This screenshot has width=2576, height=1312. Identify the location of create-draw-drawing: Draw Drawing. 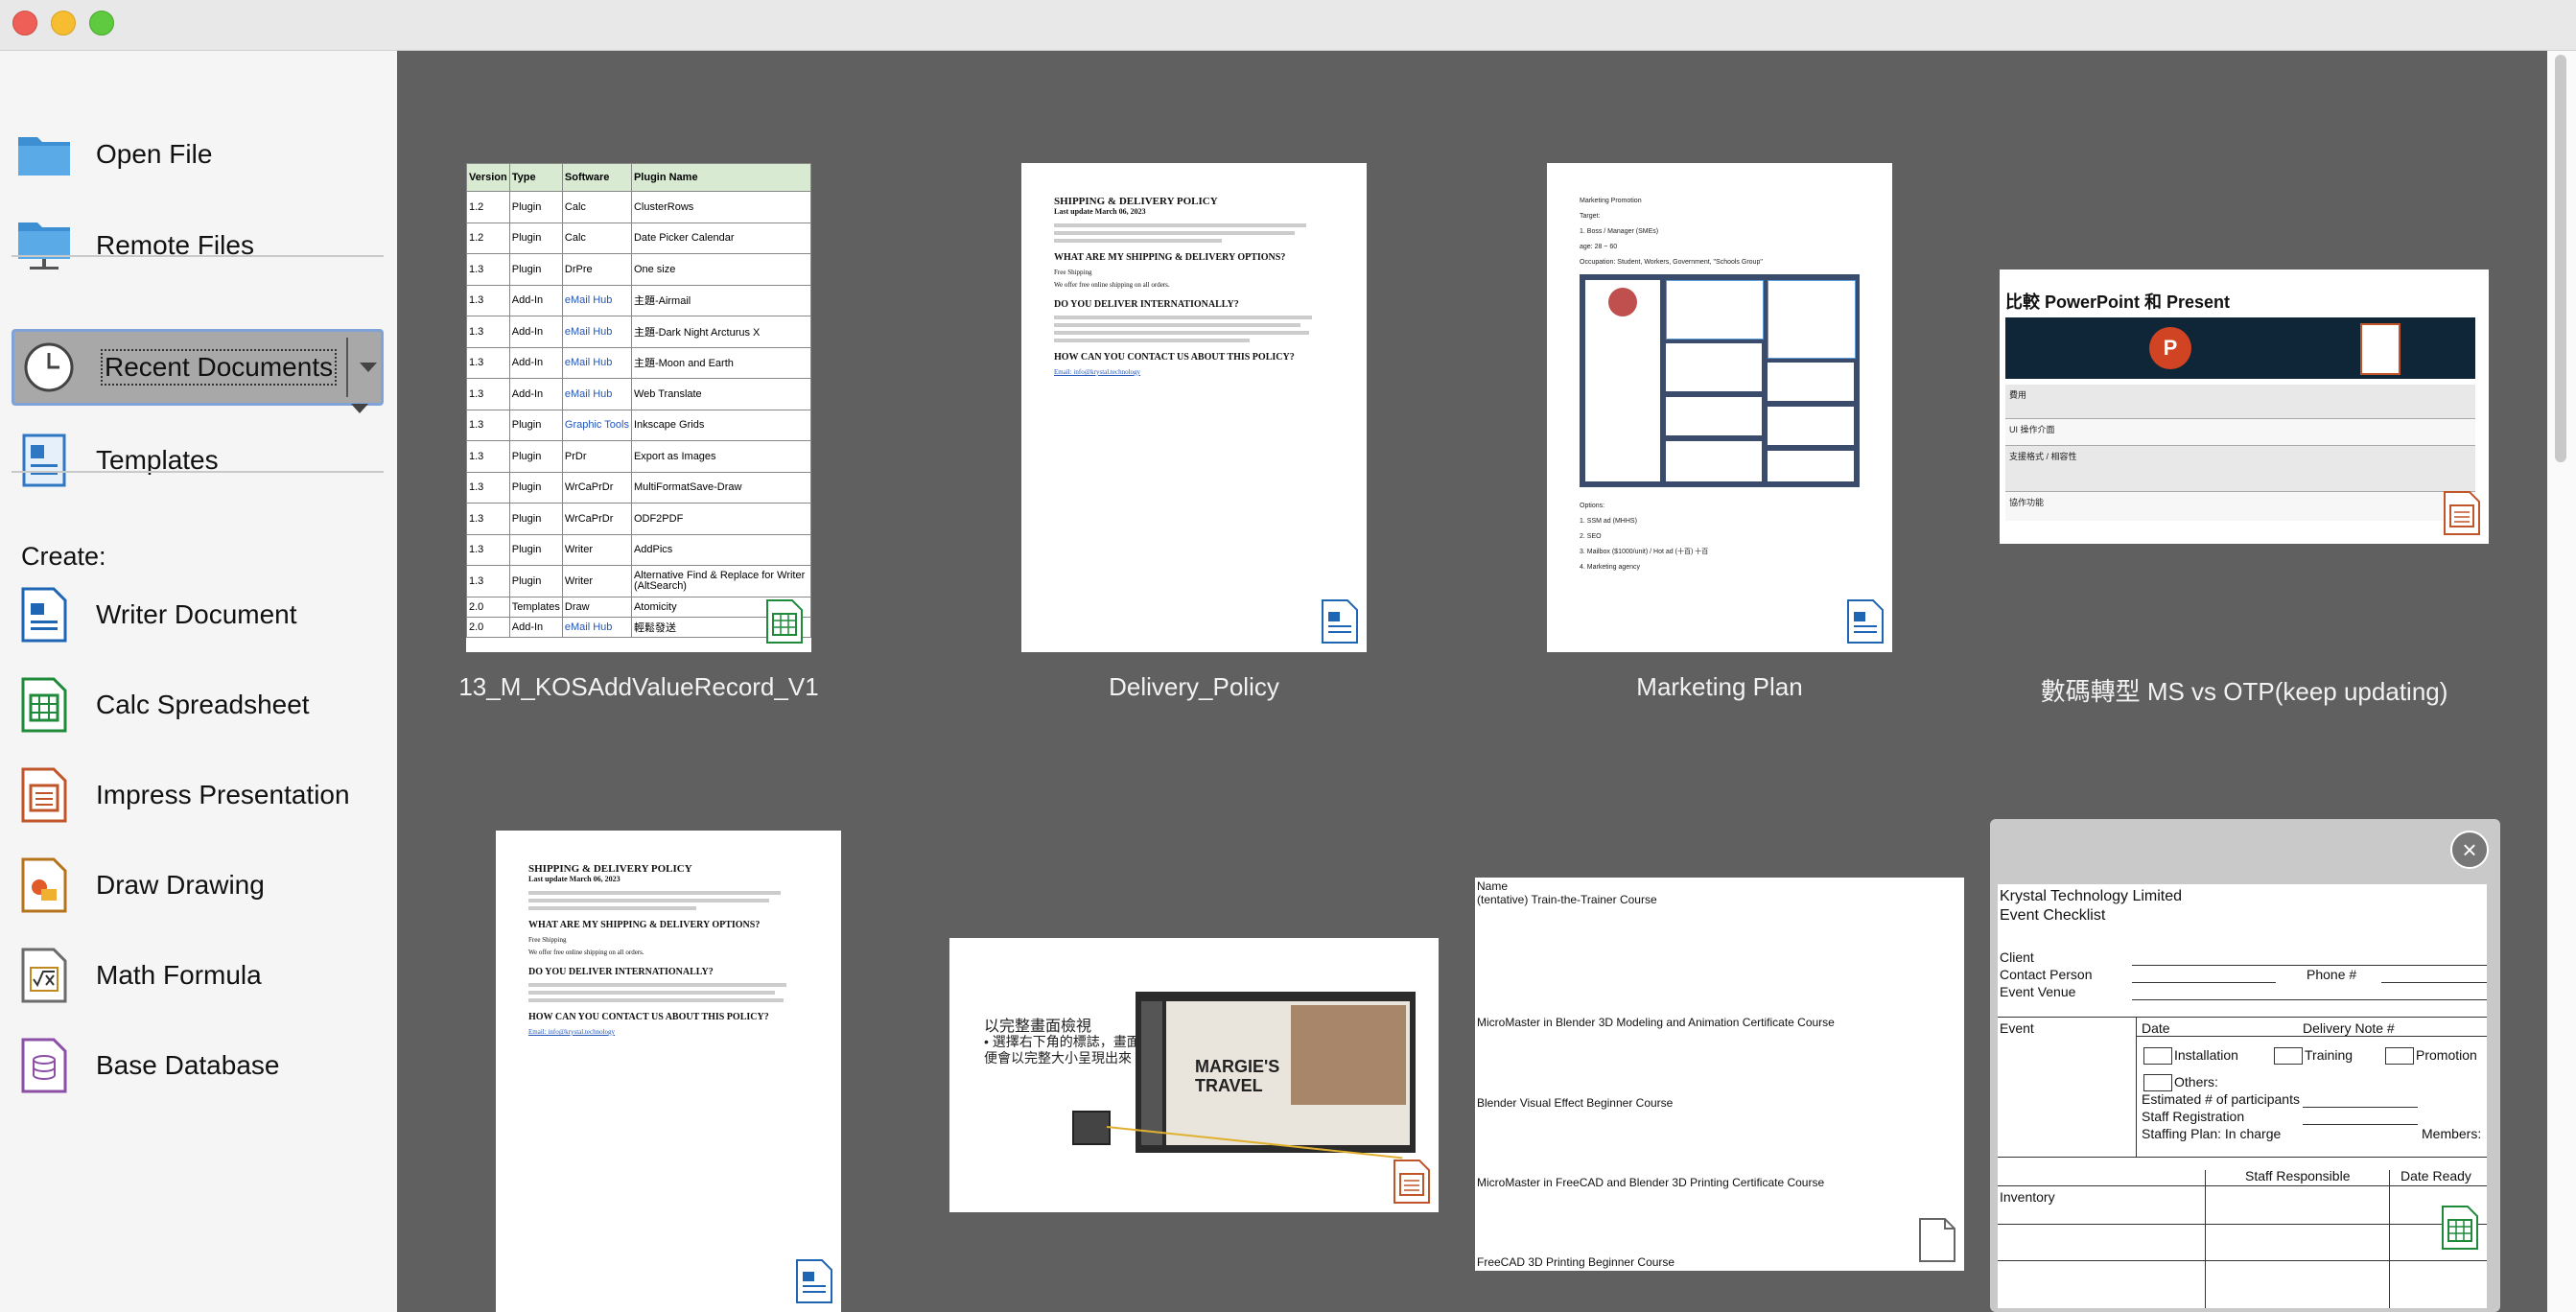
(202, 885).